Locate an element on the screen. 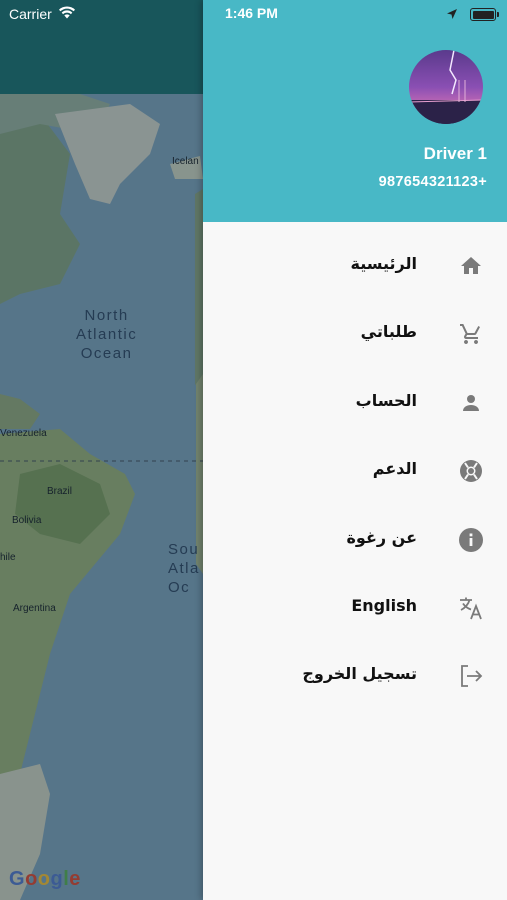 This screenshot has height=900, width=507. menu-label-about: عن رغوة is located at coordinates (381, 537).